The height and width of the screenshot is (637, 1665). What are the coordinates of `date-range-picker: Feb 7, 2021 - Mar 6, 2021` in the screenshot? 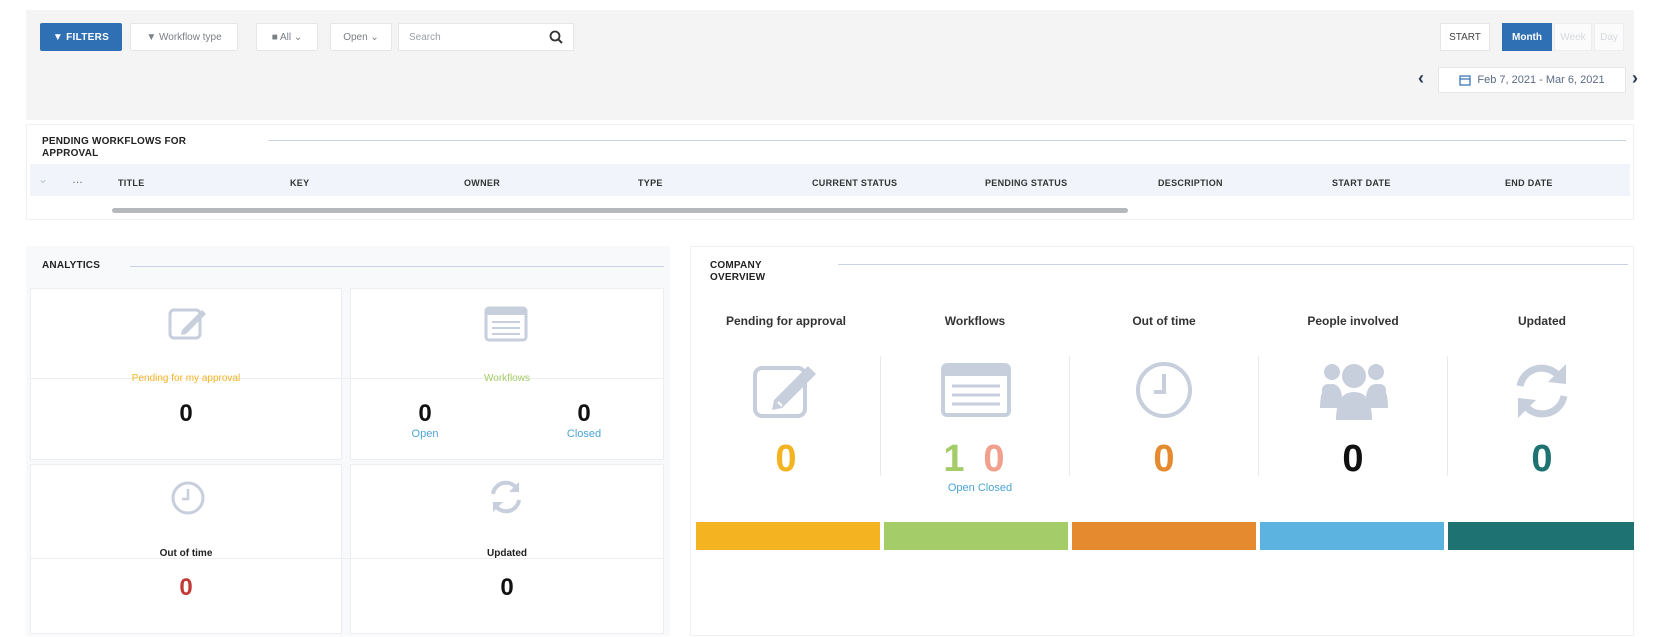 It's located at (1532, 80).